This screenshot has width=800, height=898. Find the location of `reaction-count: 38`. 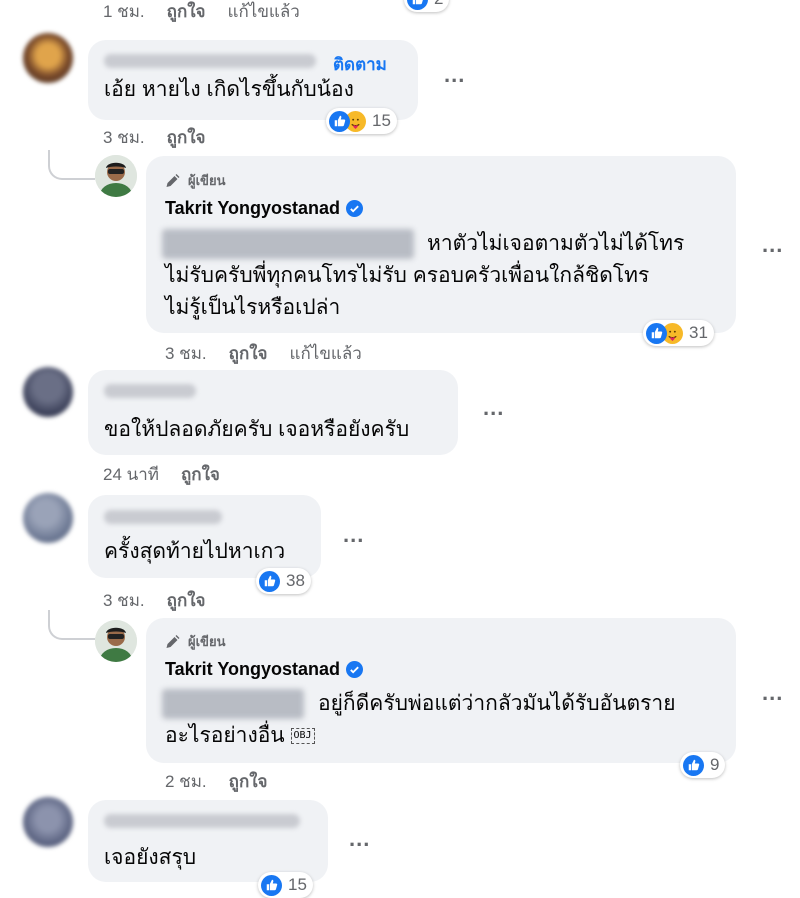

reaction-count: 38 is located at coordinates (295, 580).